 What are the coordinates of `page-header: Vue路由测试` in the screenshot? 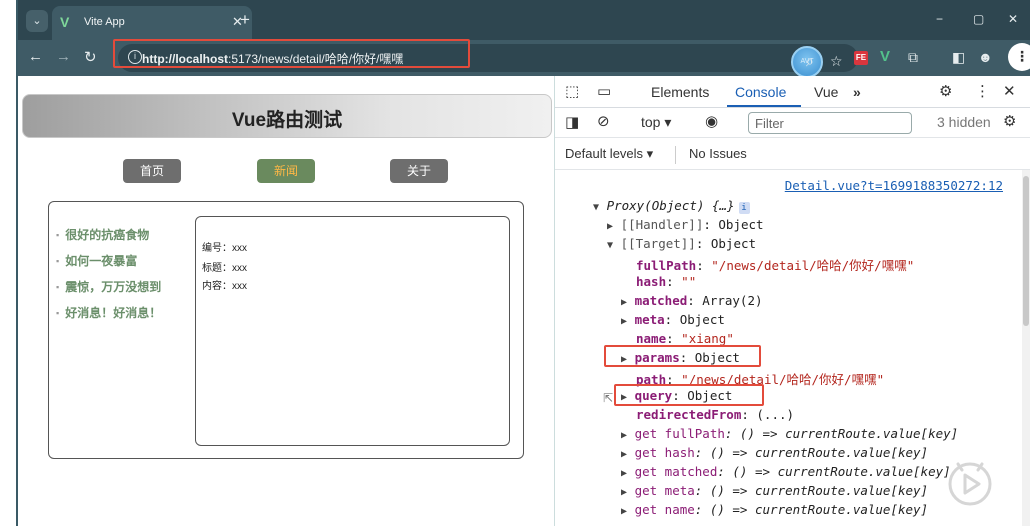 It's located at (287, 116).